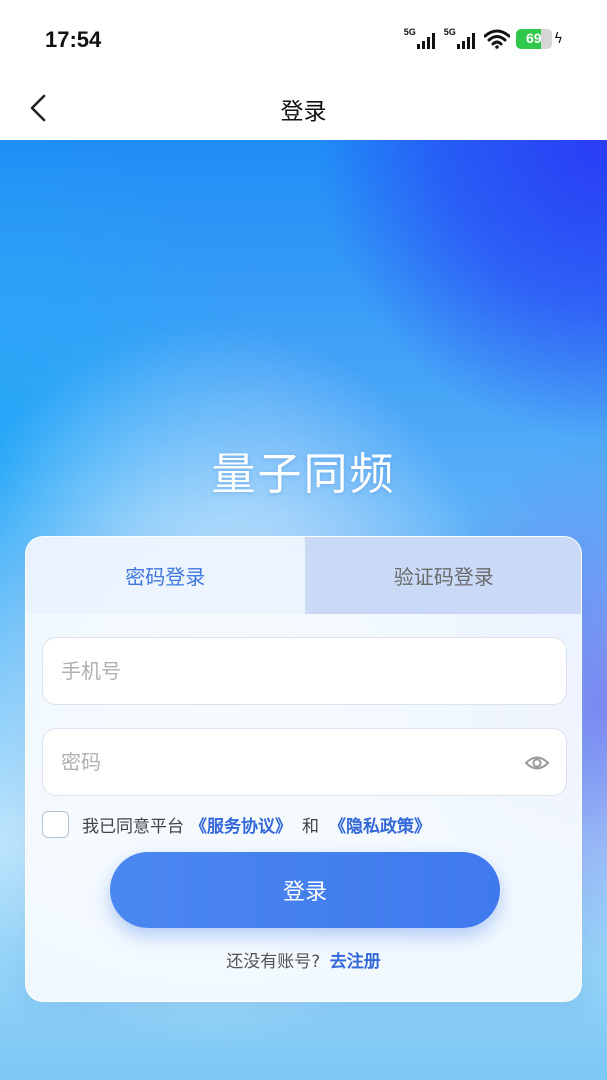  I want to click on agreement-and: 和, so click(310, 826).